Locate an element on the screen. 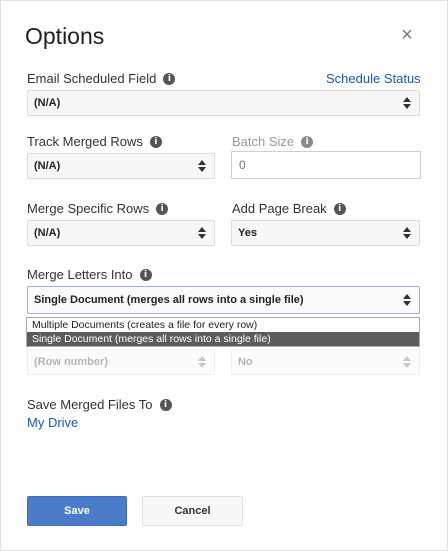 The image size is (448, 551). merge-specific-rows-select: (N/A) is located at coordinates (121, 233).